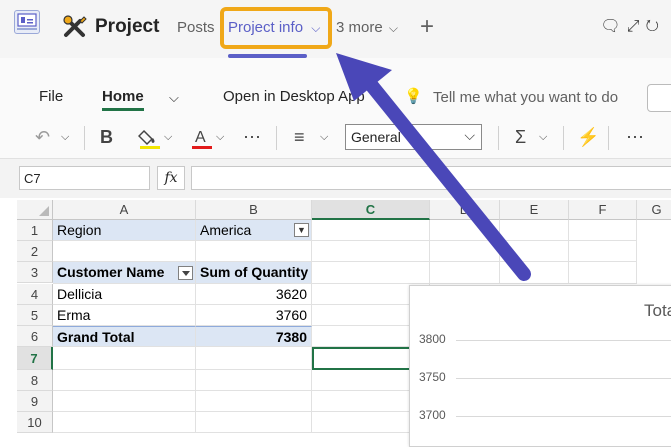 The image size is (671, 447). I want to click on more-commands-icon: ⋯, so click(635, 138).